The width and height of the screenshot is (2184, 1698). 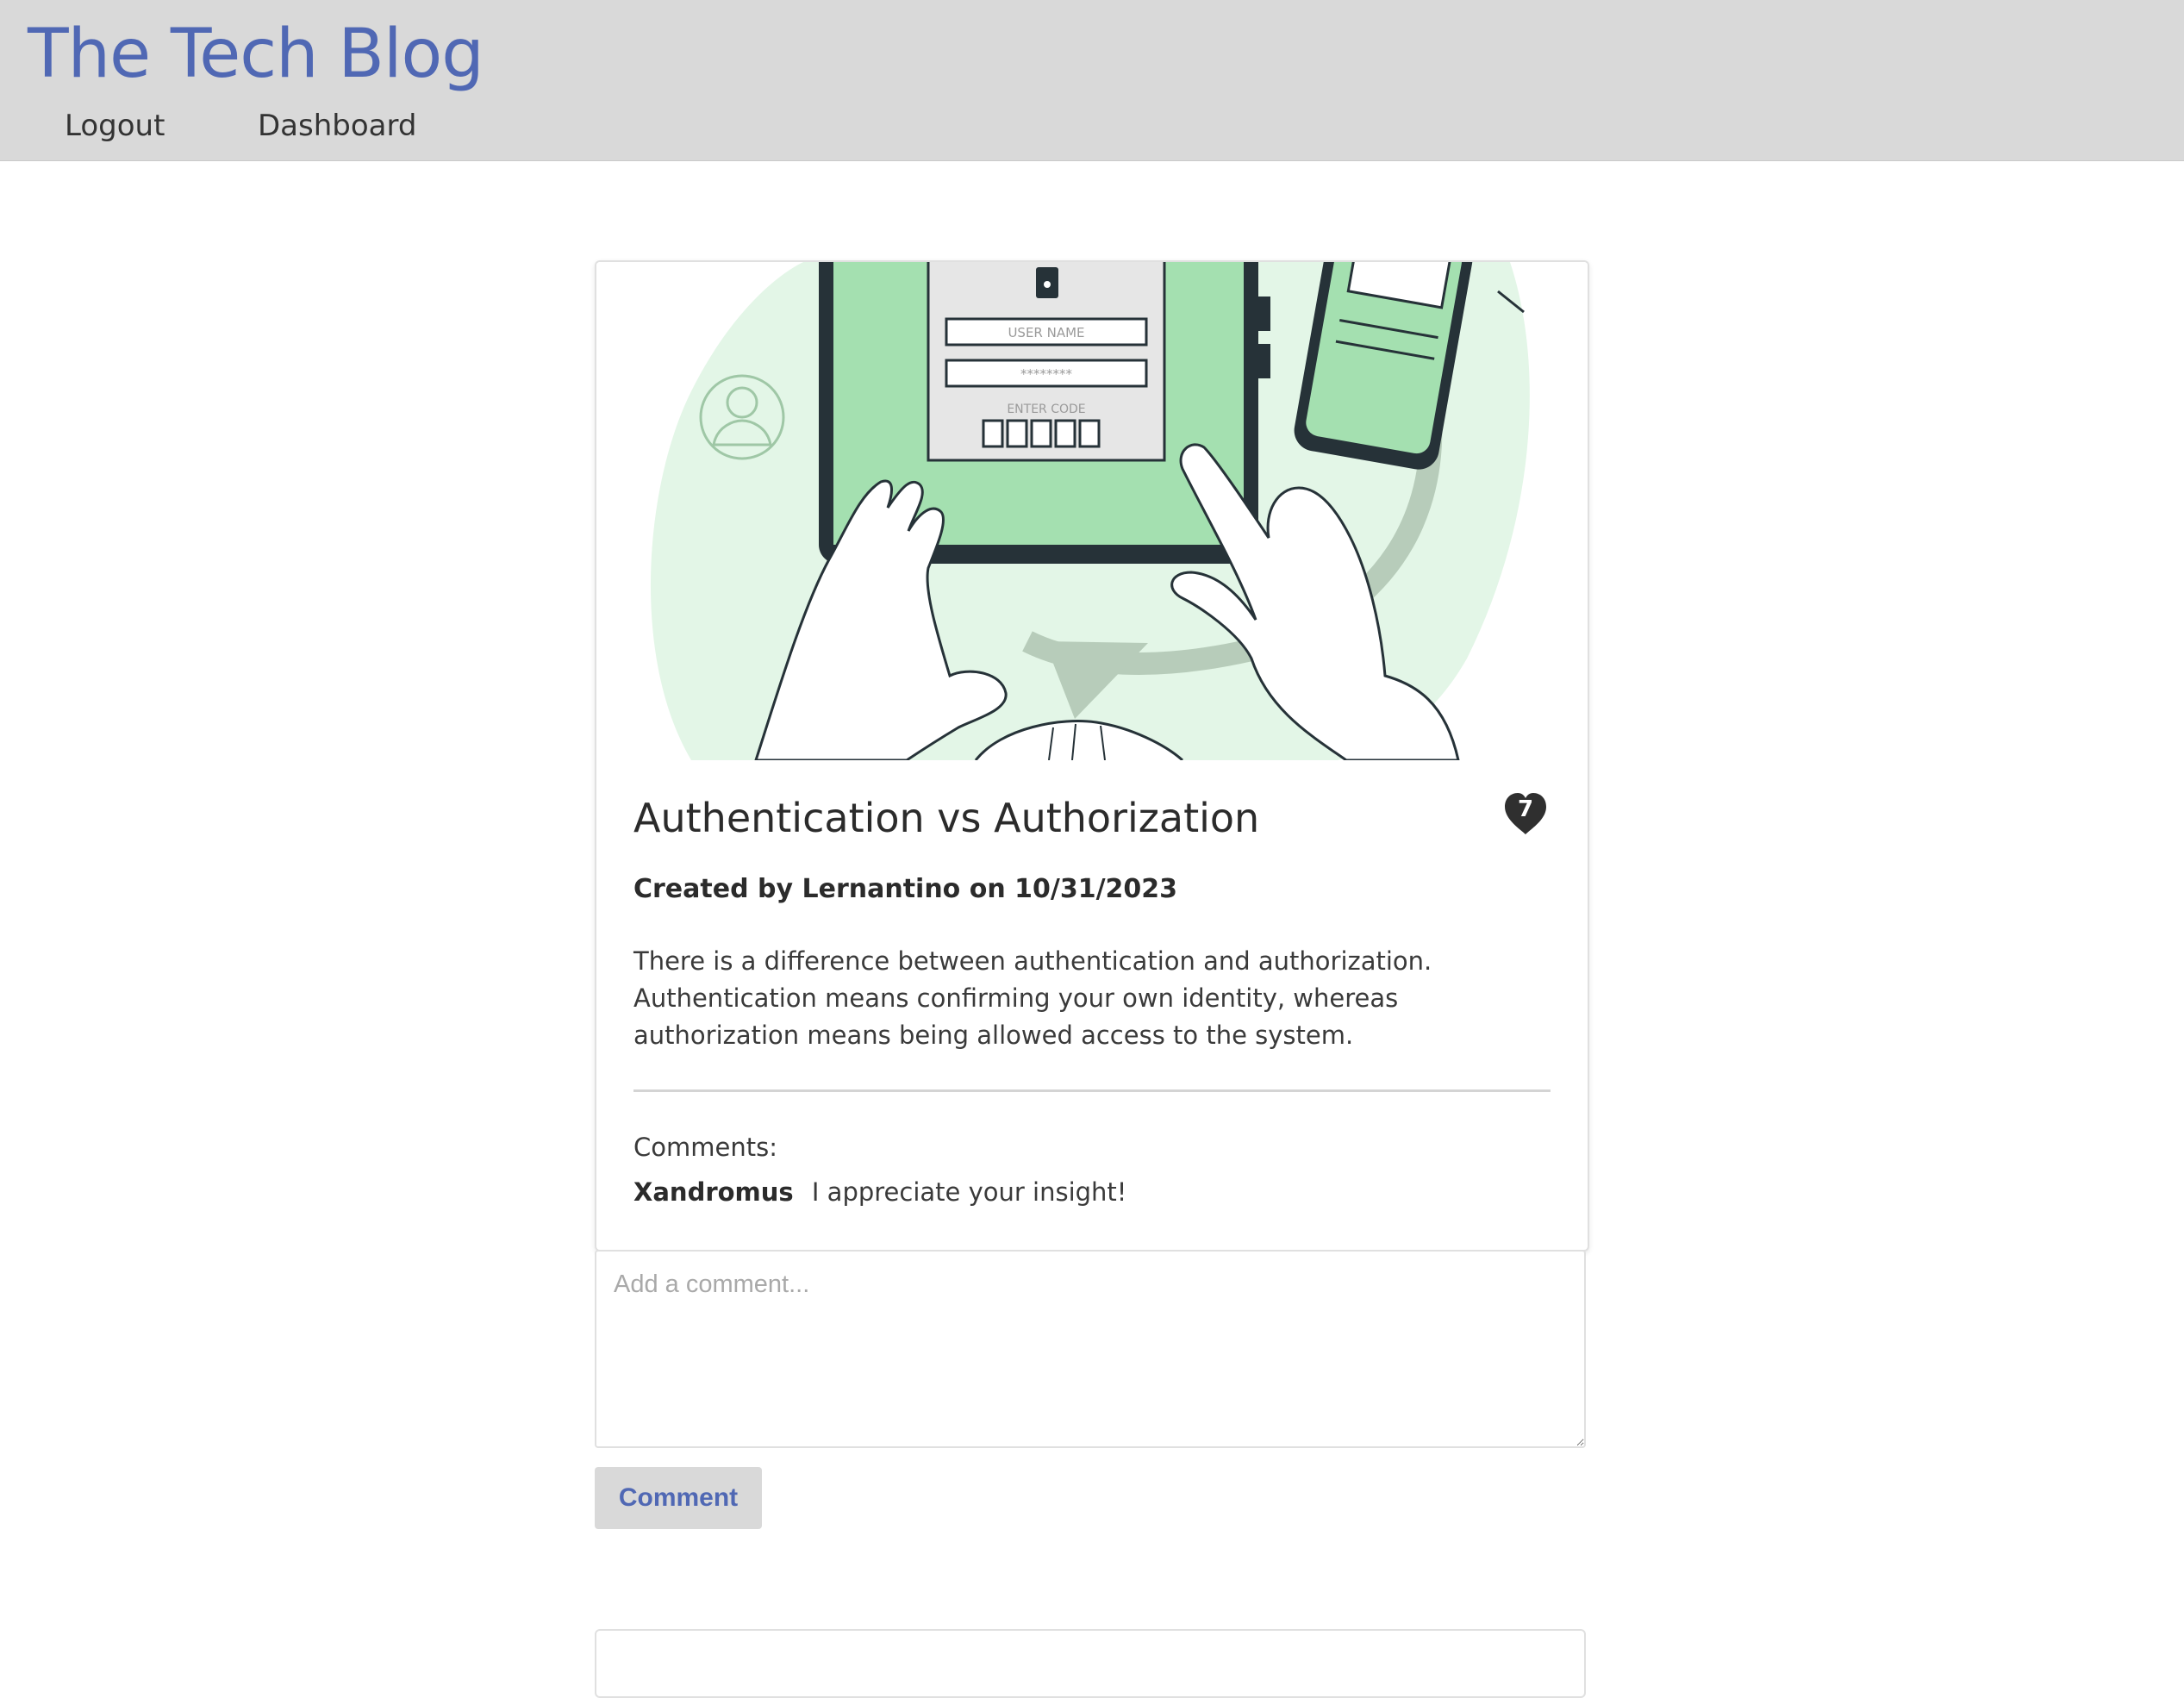 I want to click on password-field-mask: ********, so click(x=1047, y=374).